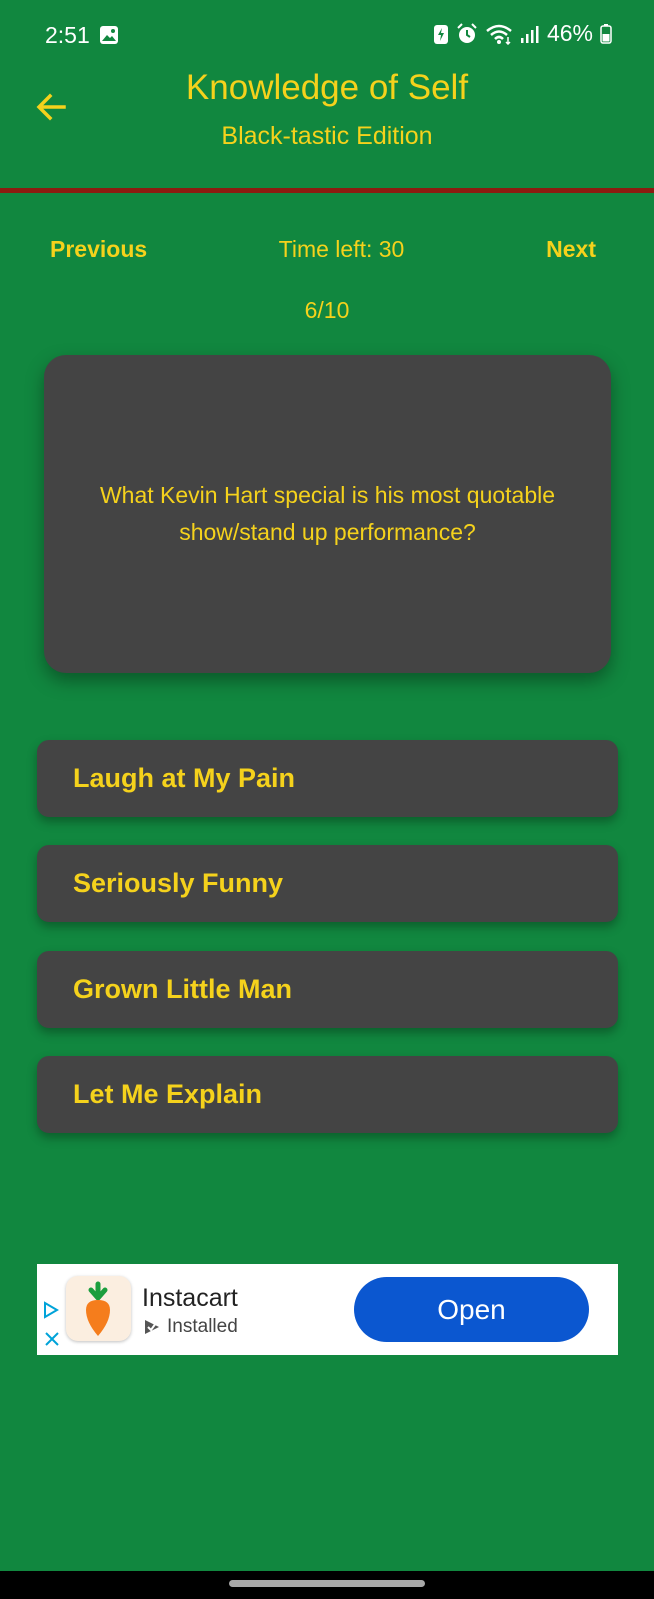 The image size is (654, 1599). What do you see at coordinates (152, 1327) in the screenshot?
I see `play-installed-icon` at bounding box center [152, 1327].